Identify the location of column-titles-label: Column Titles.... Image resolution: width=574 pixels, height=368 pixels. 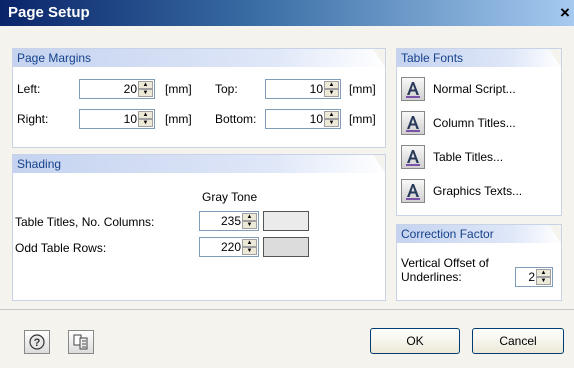
(474, 123).